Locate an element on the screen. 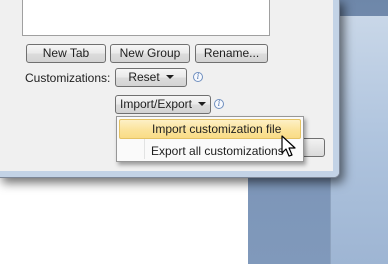  customizations-label: Customizations: is located at coordinates (68, 78).